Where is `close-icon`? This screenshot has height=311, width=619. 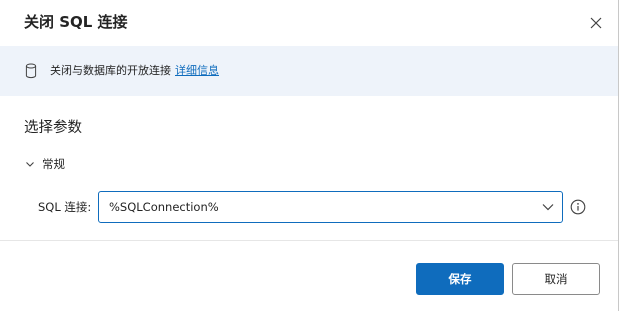
close-icon is located at coordinates (596, 23).